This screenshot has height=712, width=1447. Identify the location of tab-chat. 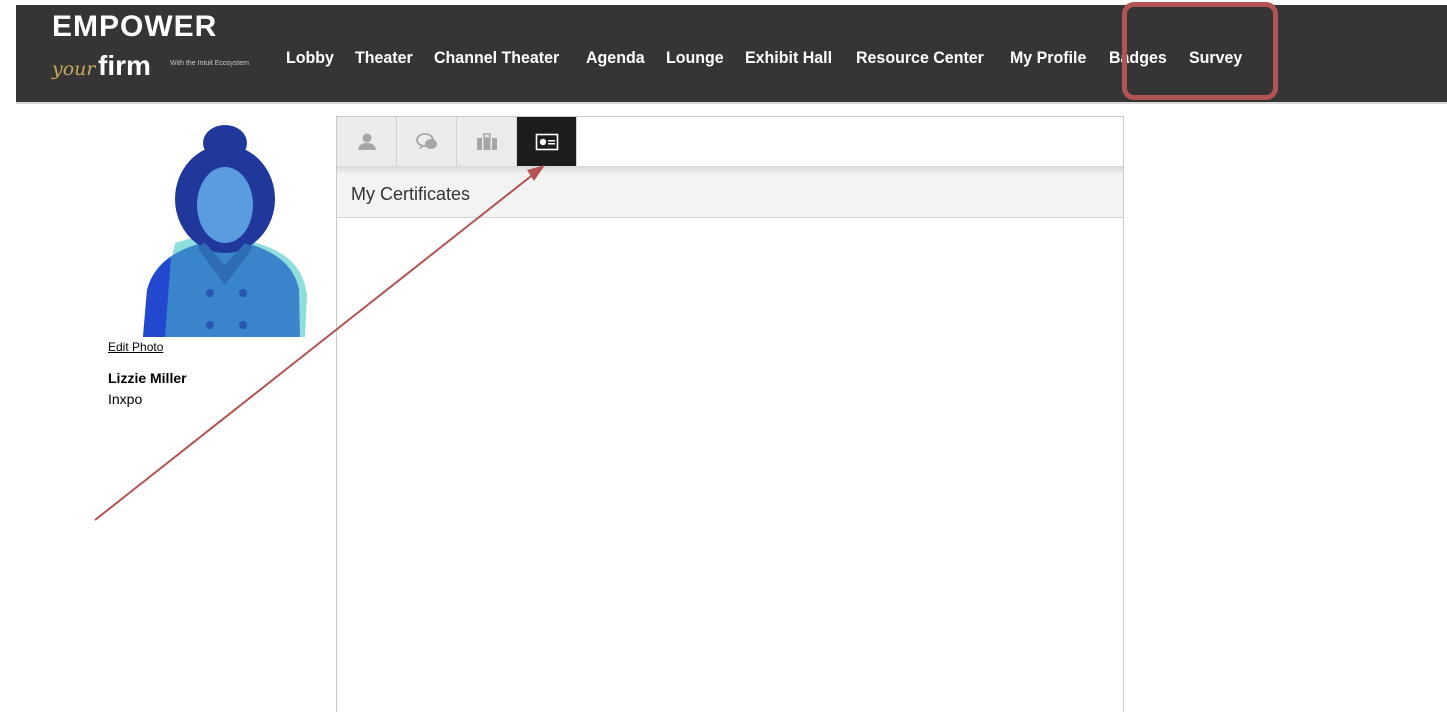
(427, 141).